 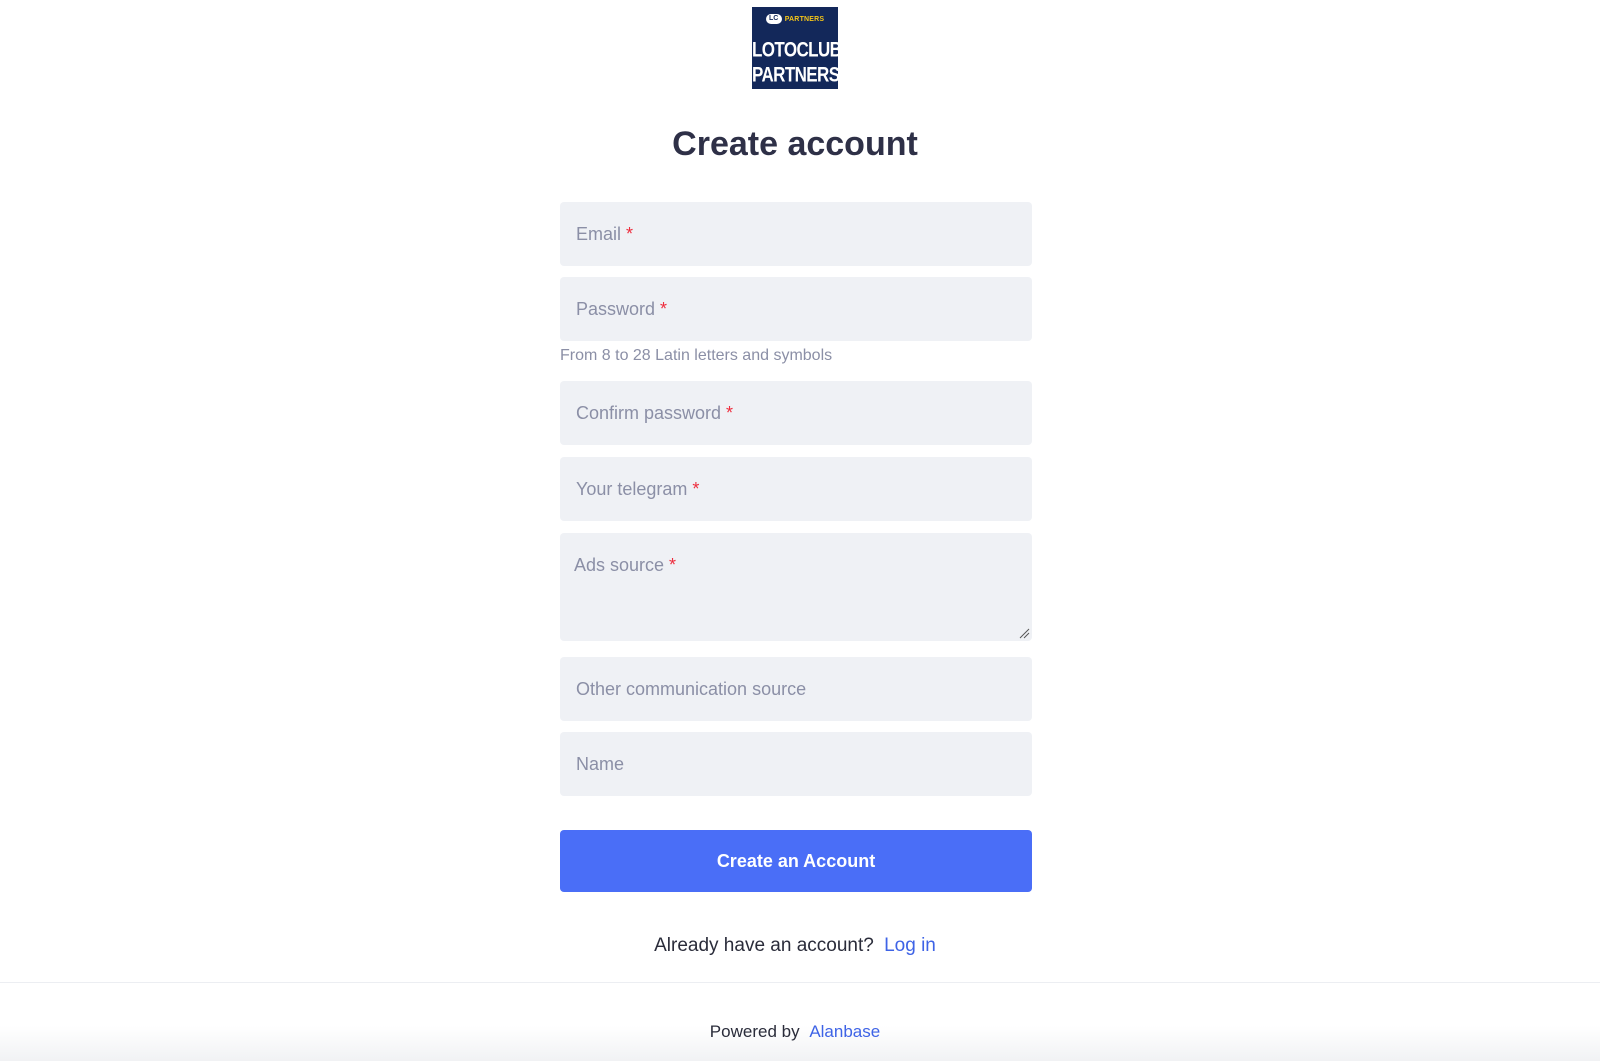 What do you see at coordinates (796, 861) in the screenshot?
I see `create-account-button: Create an Account` at bounding box center [796, 861].